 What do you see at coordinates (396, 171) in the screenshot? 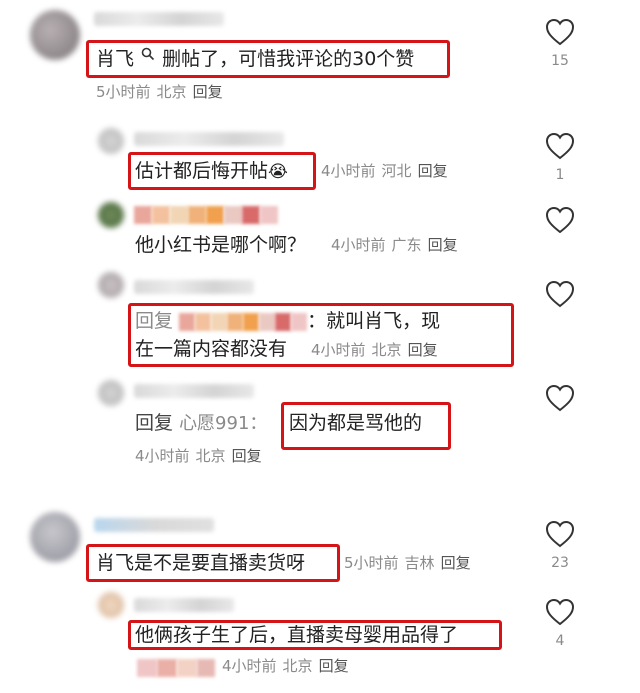
I see `location: 河北` at bounding box center [396, 171].